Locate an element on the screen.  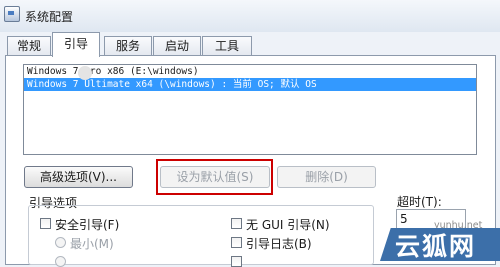
minimal-label: 最小(M) is located at coordinates (92, 244).